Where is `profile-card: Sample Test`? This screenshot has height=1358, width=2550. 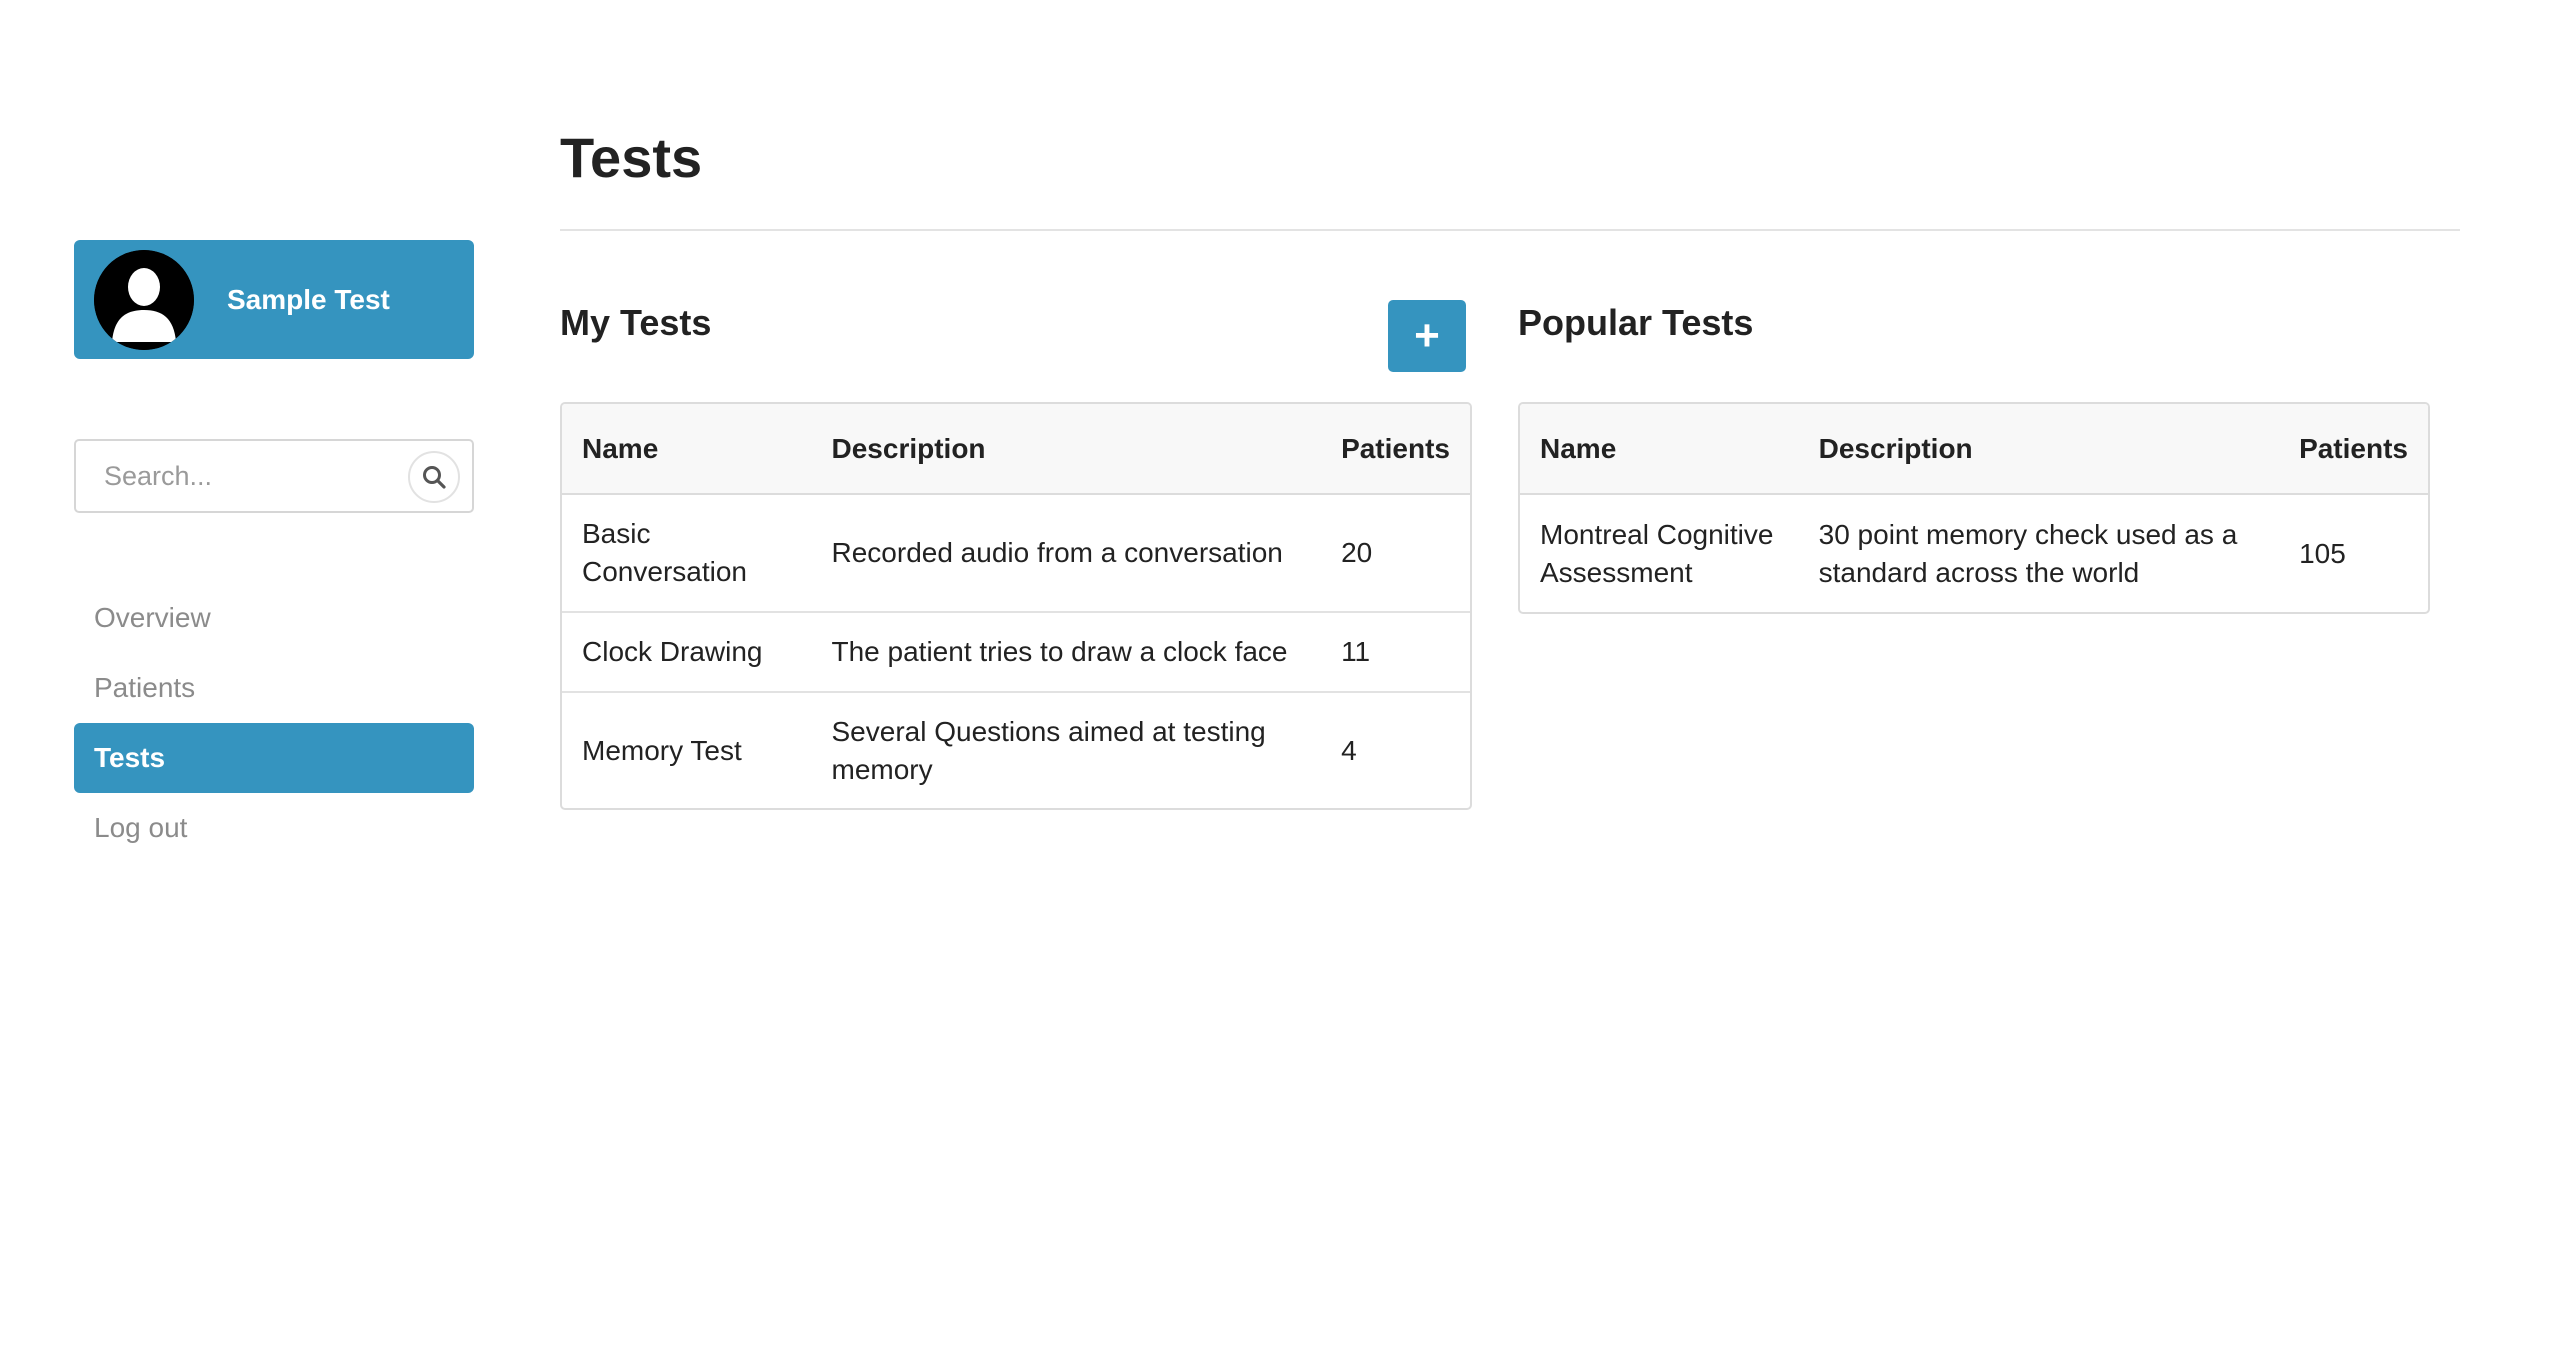 profile-card: Sample Test is located at coordinates (274, 299).